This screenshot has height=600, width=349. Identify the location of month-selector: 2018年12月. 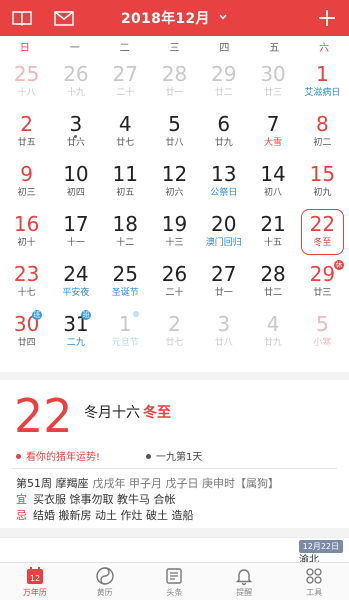
(174, 18).